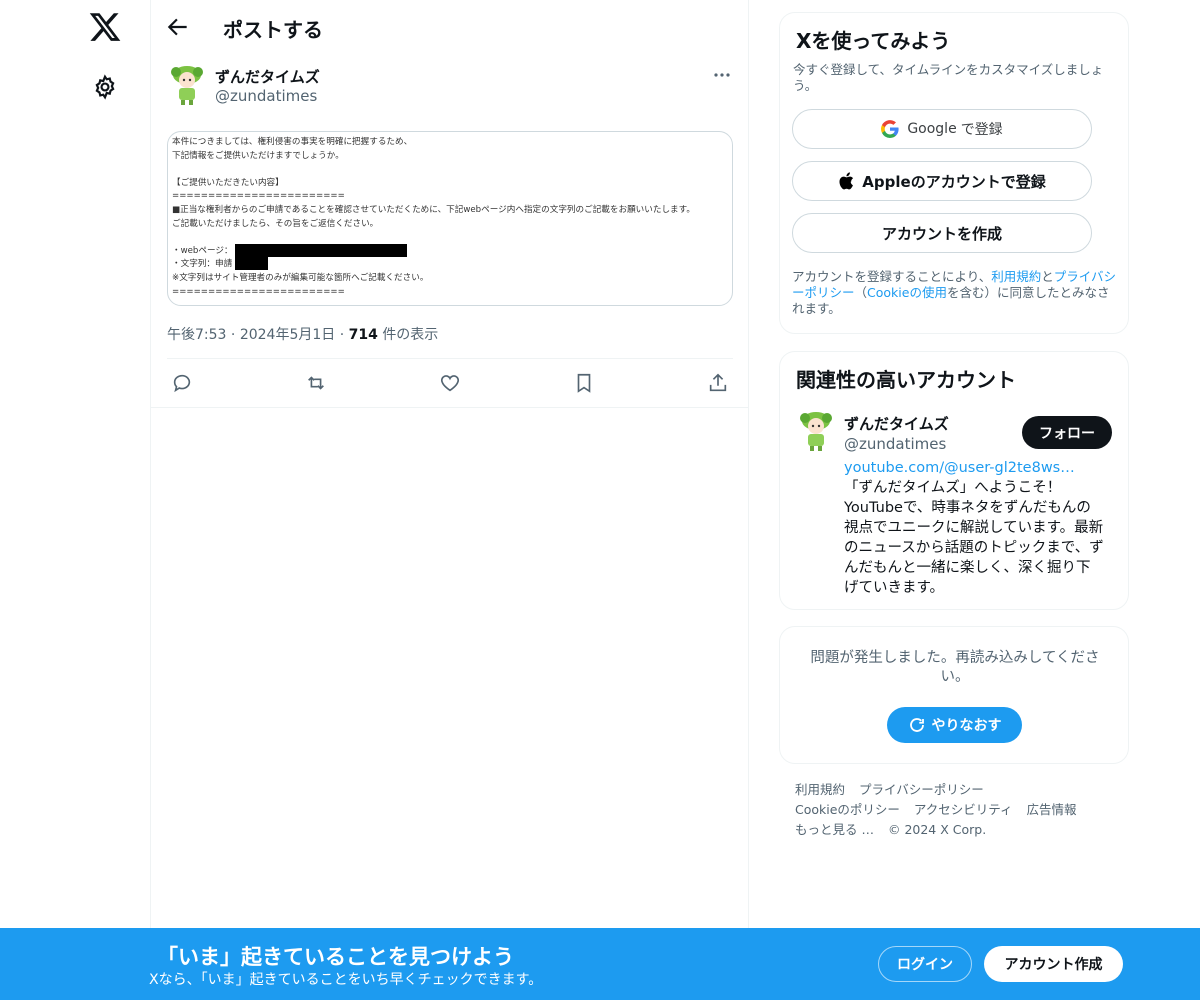  I want to click on apple-icon, so click(846, 181).